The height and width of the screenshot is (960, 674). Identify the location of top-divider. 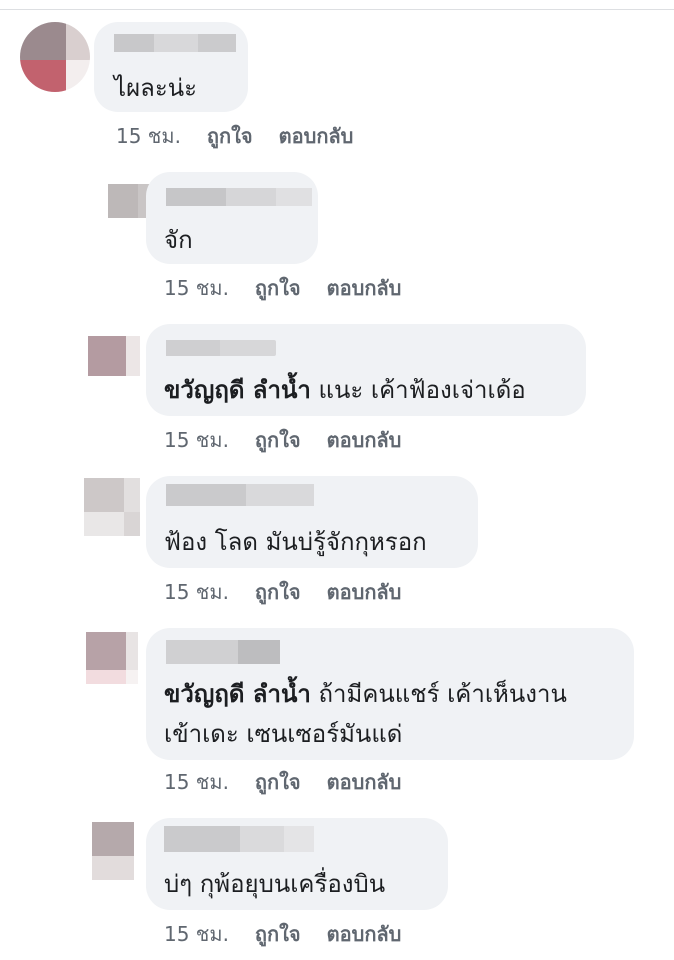
(337, 9).